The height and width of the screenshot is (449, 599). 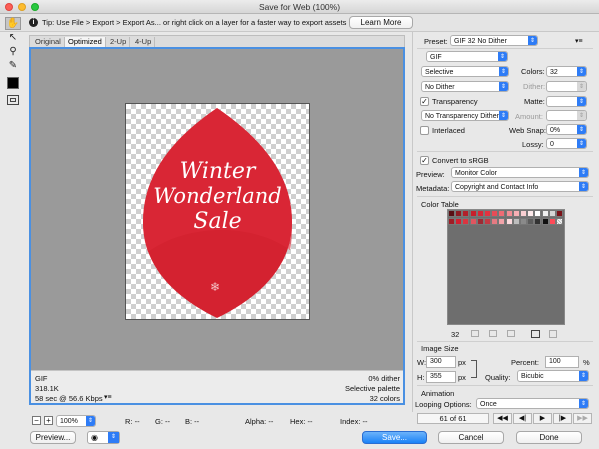 What do you see at coordinates (259, 421) in the screenshot?
I see `status-alpha: Alpha: --` at bounding box center [259, 421].